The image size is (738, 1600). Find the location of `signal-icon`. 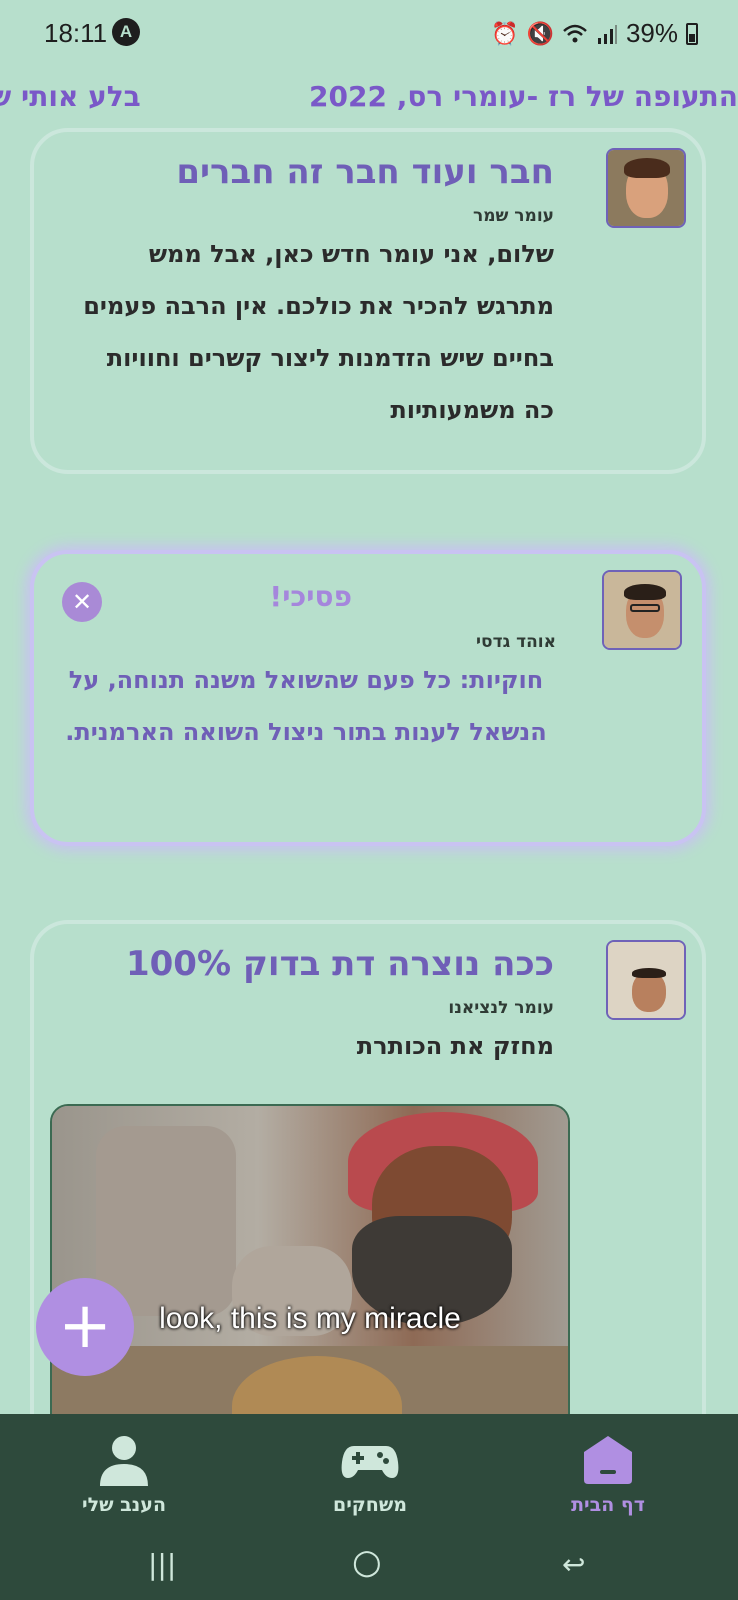

signal-icon is located at coordinates (607, 34).